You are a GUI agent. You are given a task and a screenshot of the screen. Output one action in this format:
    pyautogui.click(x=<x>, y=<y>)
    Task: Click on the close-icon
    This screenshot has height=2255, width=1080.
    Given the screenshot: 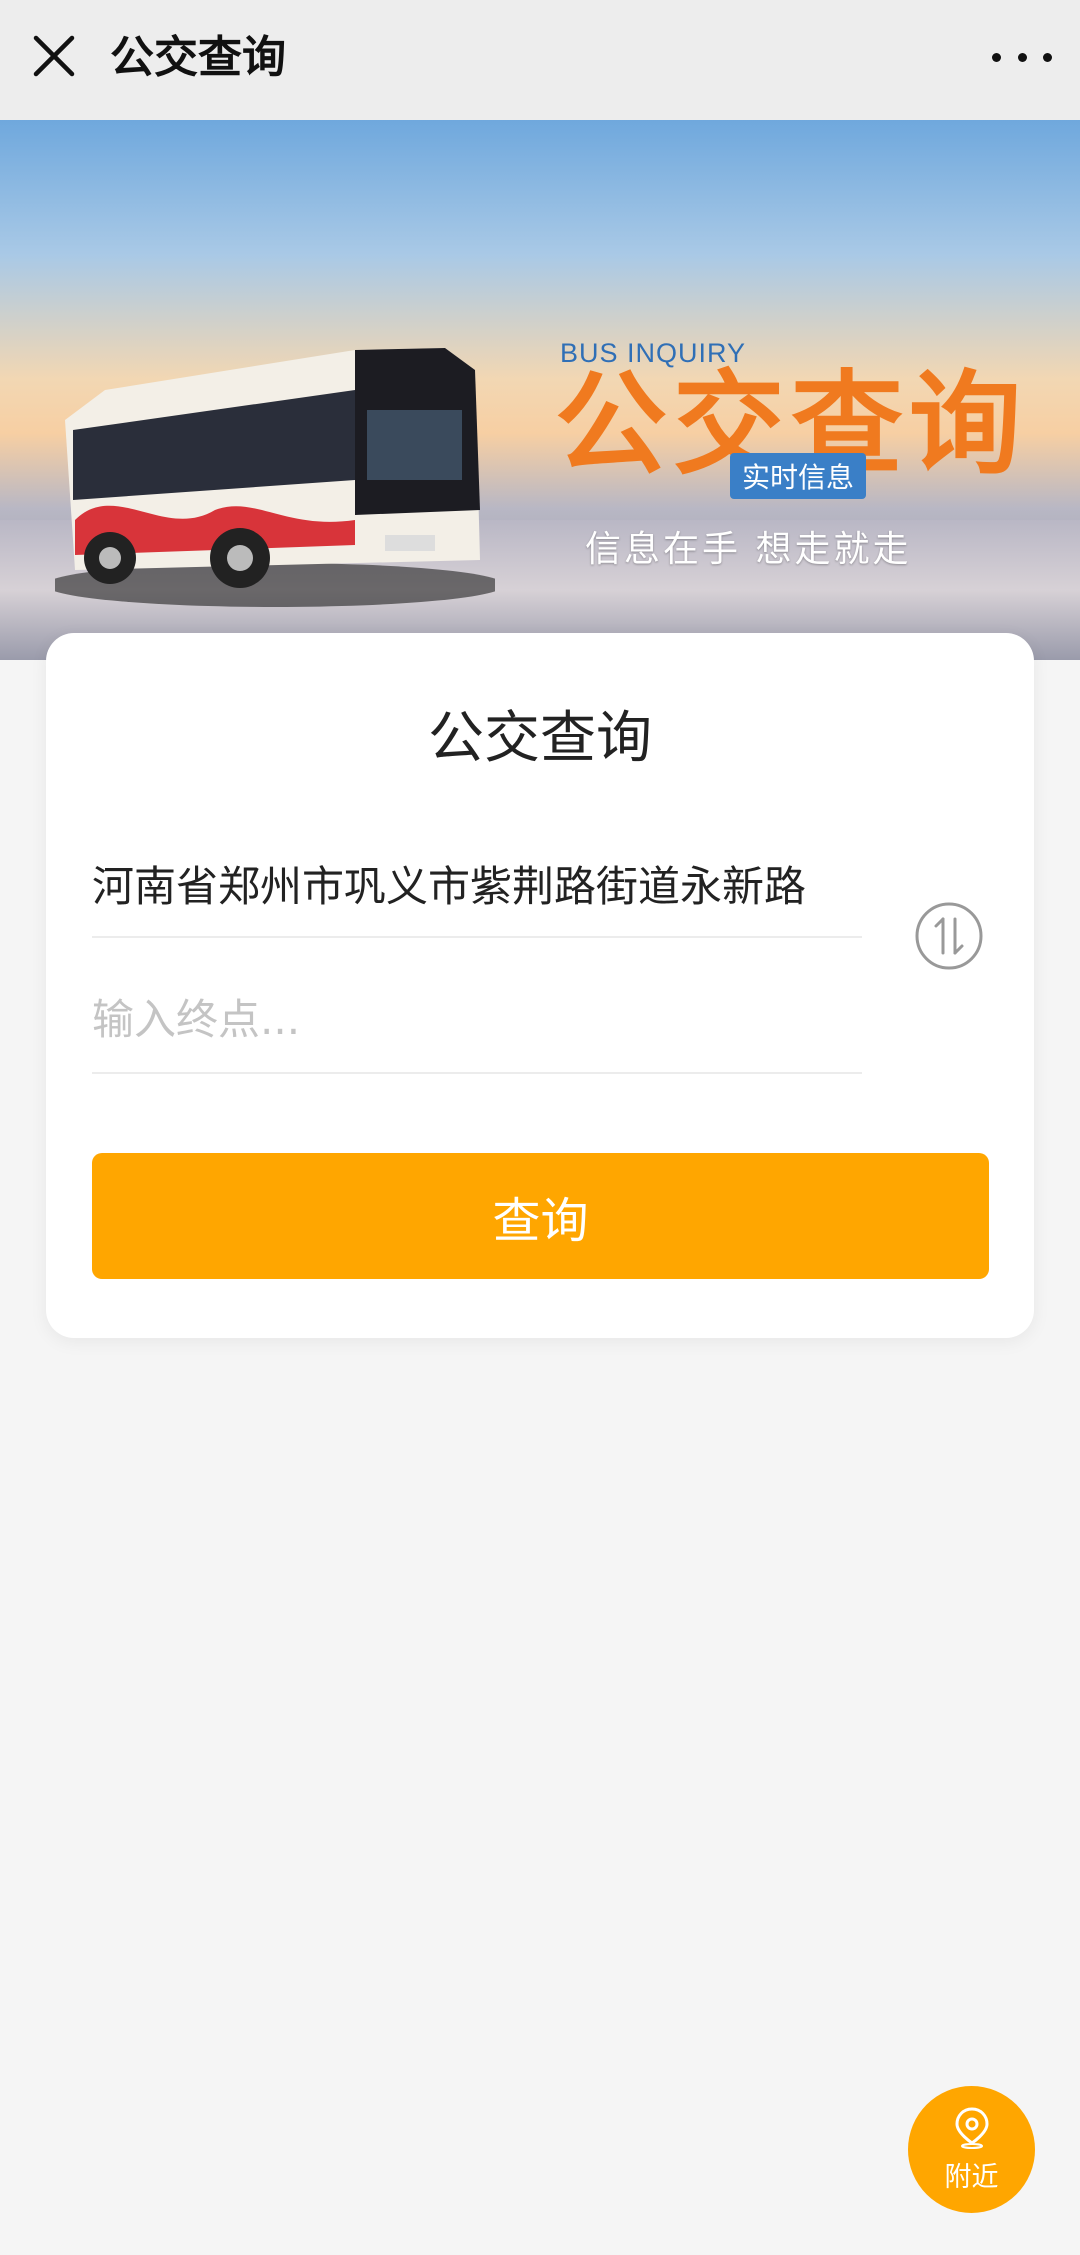 What is the action you would take?
    pyautogui.click(x=54, y=56)
    